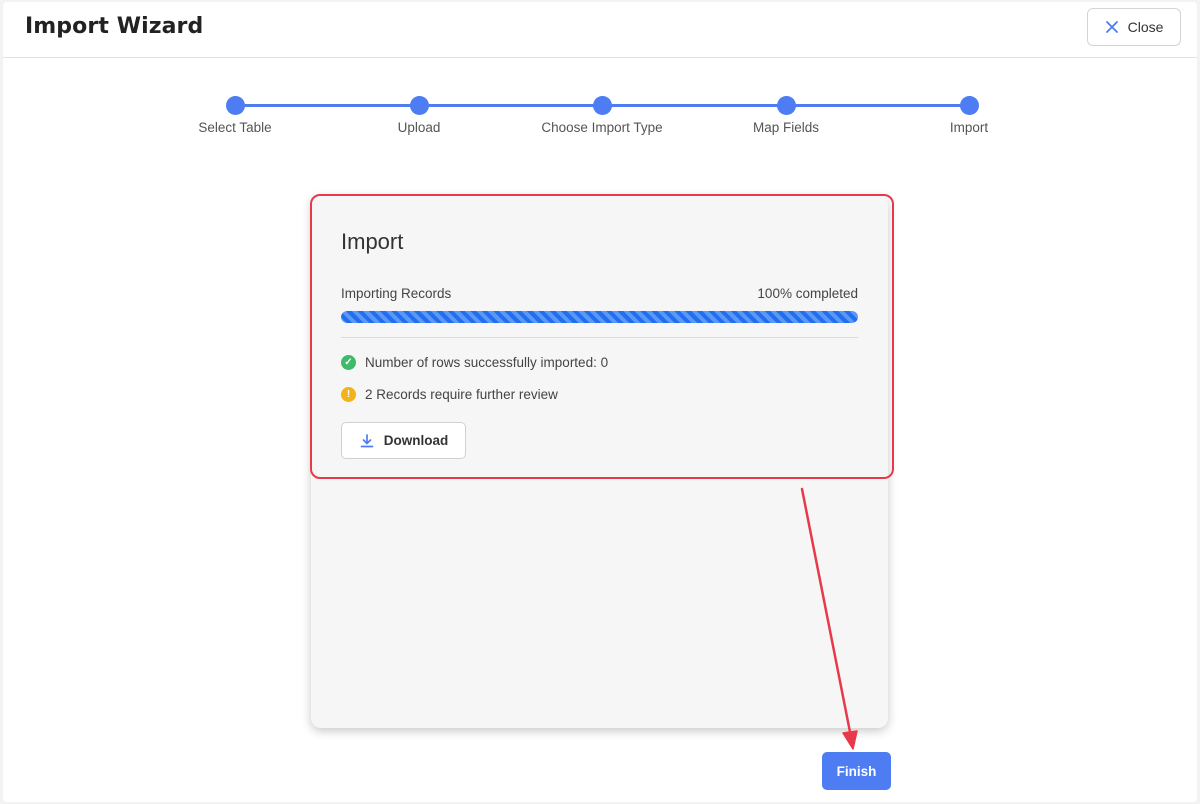 This screenshot has width=1200, height=804. Describe the element at coordinates (856, 771) in the screenshot. I see `finish-button: Finish` at that location.